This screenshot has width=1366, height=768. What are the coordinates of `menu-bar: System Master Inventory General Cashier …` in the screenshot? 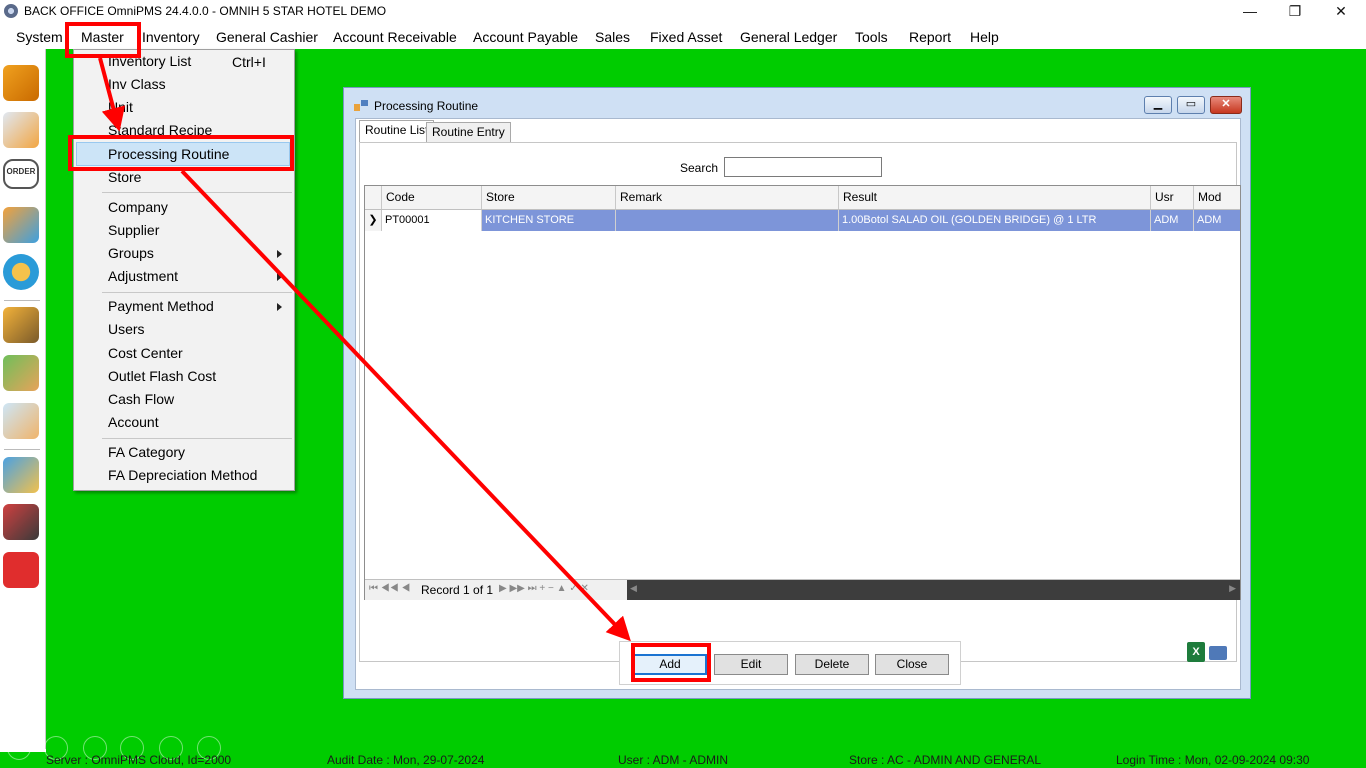 It's located at (683, 36).